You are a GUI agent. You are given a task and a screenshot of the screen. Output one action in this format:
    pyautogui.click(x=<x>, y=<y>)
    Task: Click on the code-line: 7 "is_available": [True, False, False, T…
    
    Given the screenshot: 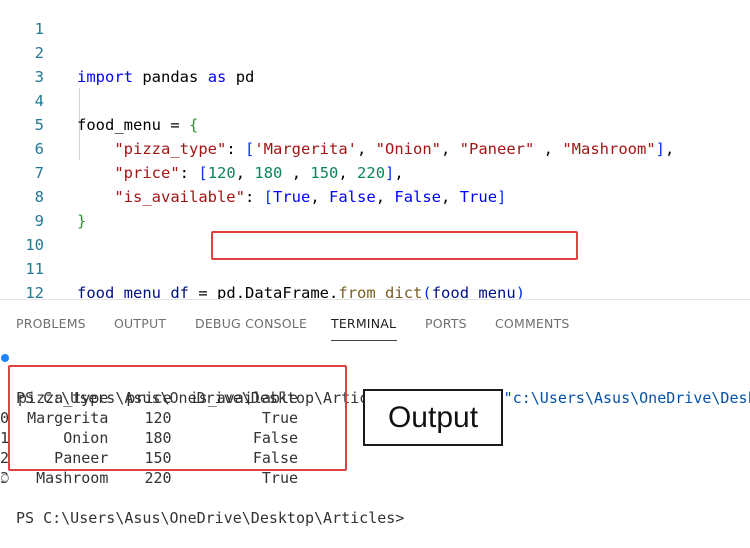 What is the action you would take?
    pyautogui.click(x=375, y=171)
    